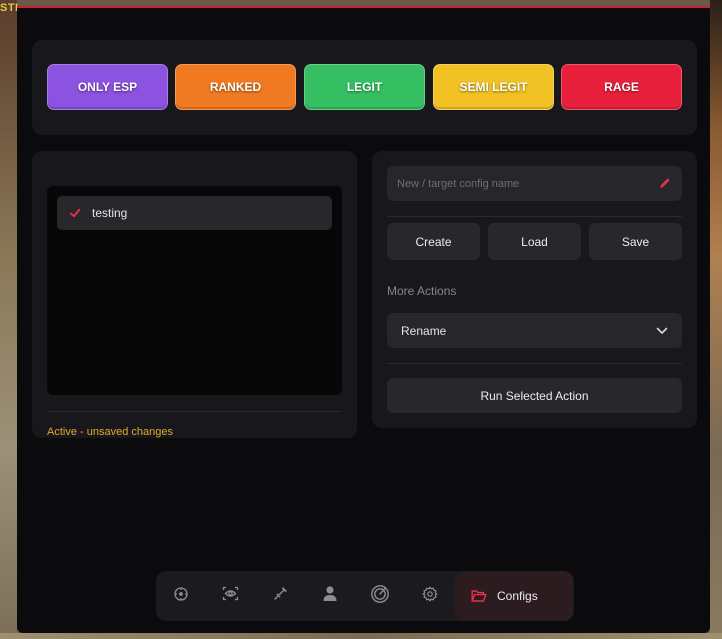  I want to click on save-button: Save, so click(635, 241).